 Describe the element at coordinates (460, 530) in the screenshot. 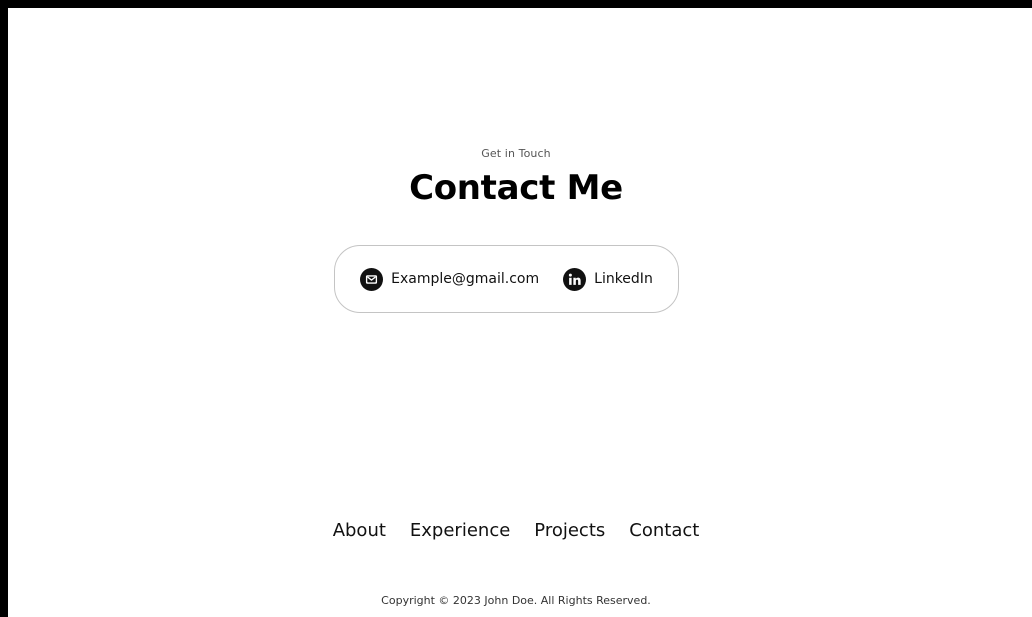

I see `footer-nav-experience: Experience` at that location.